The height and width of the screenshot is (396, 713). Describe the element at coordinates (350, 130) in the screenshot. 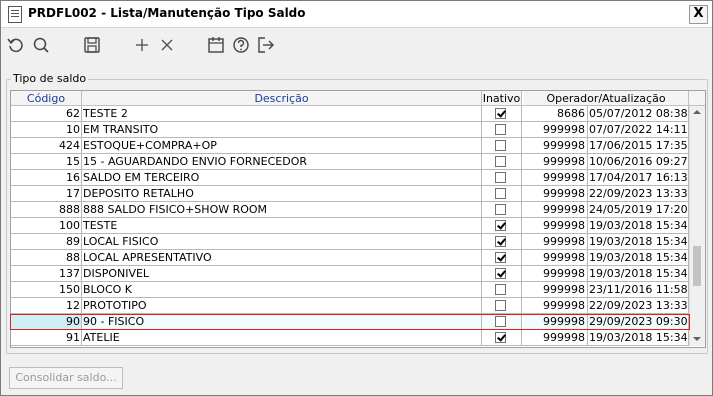

I see `table-row: 10EM TRANSITO 99999807/07/2022 14:11:30` at that location.